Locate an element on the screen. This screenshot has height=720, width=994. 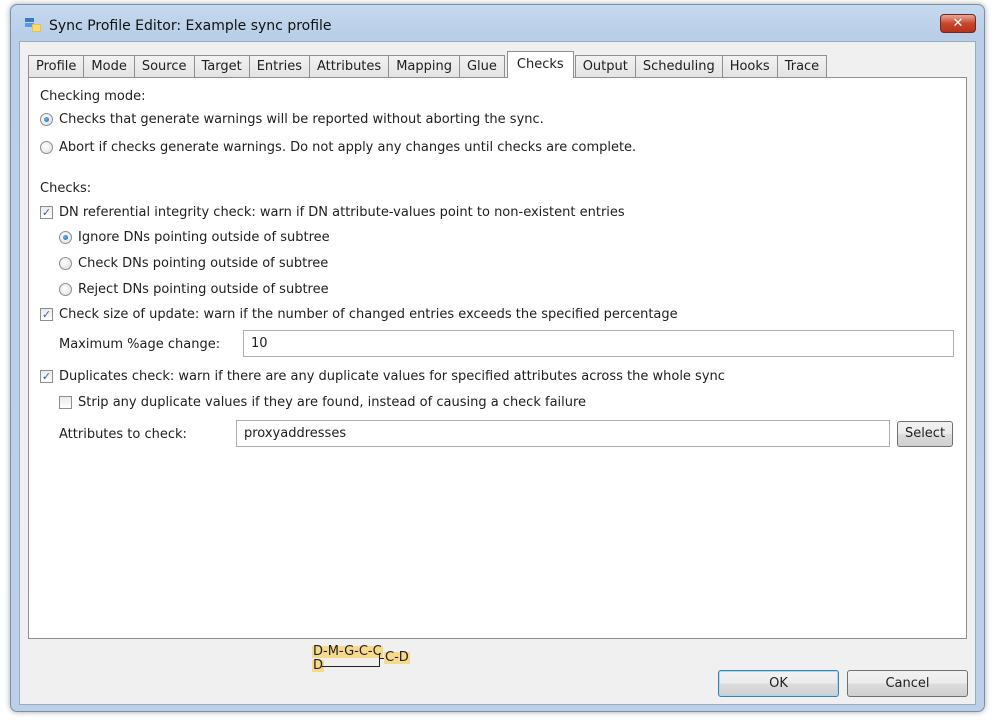
checking-mode-heading: Checking mode: is located at coordinates (92, 96).